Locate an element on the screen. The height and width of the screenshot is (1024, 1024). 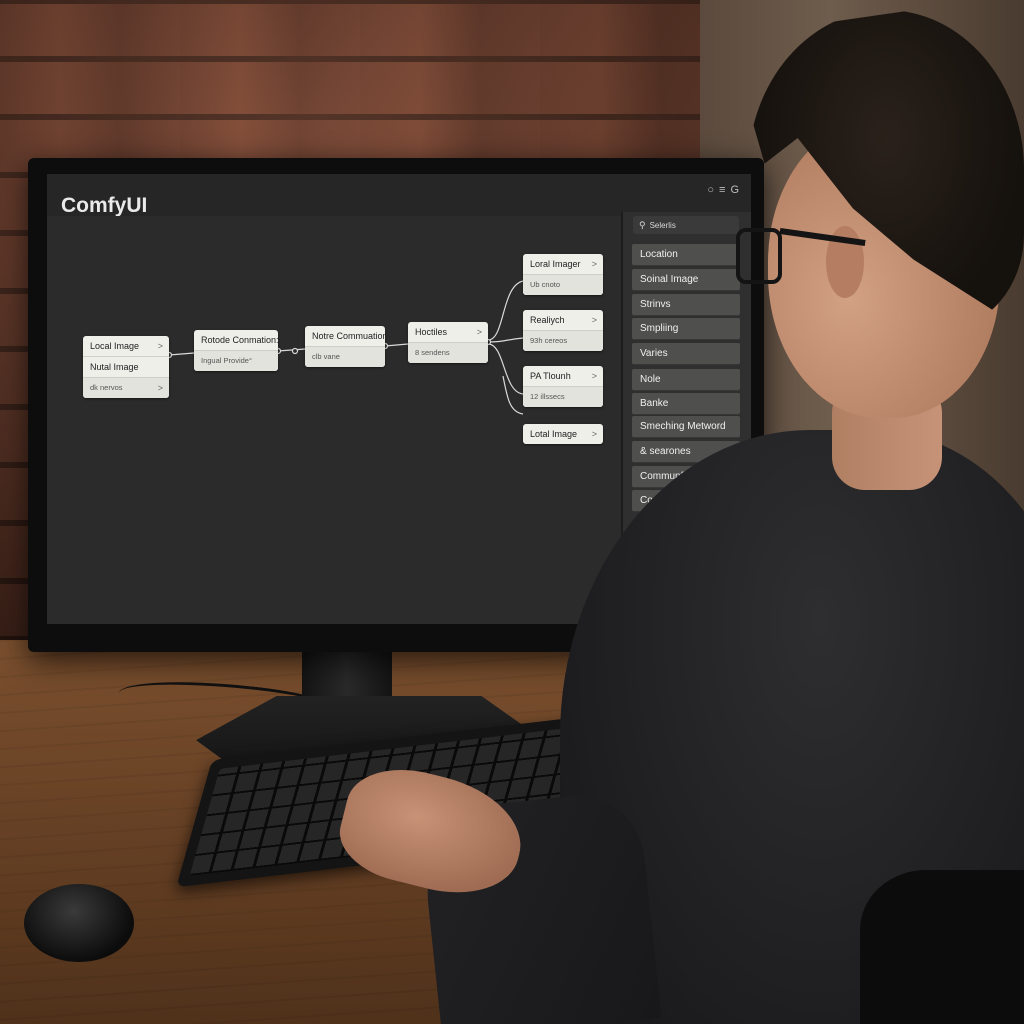
search-text: Selerlis is located at coordinates (662, 225).